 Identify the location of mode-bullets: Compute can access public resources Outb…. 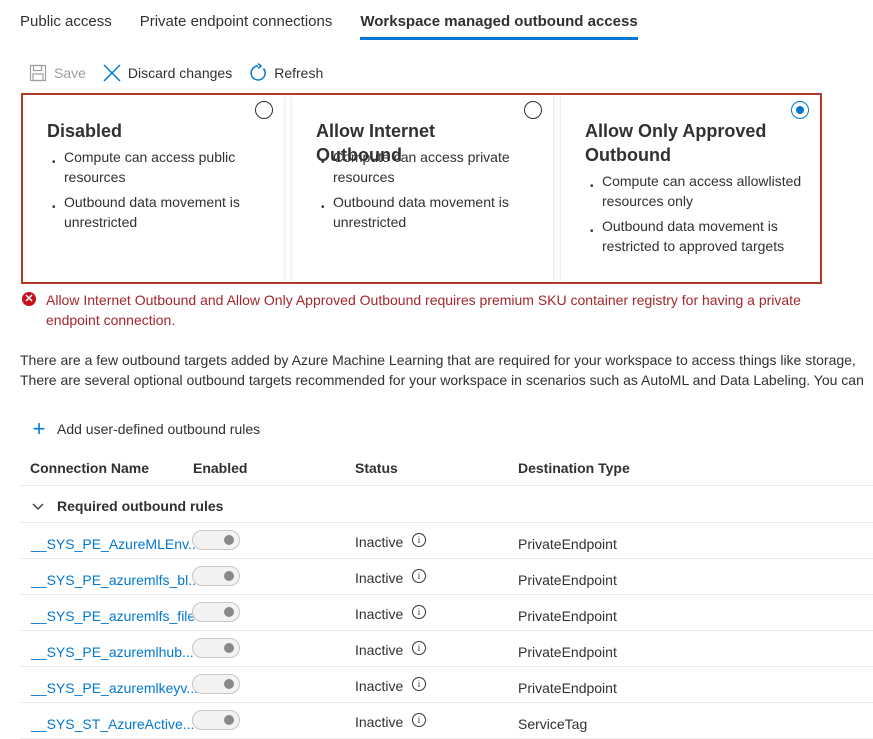
(157, 192).